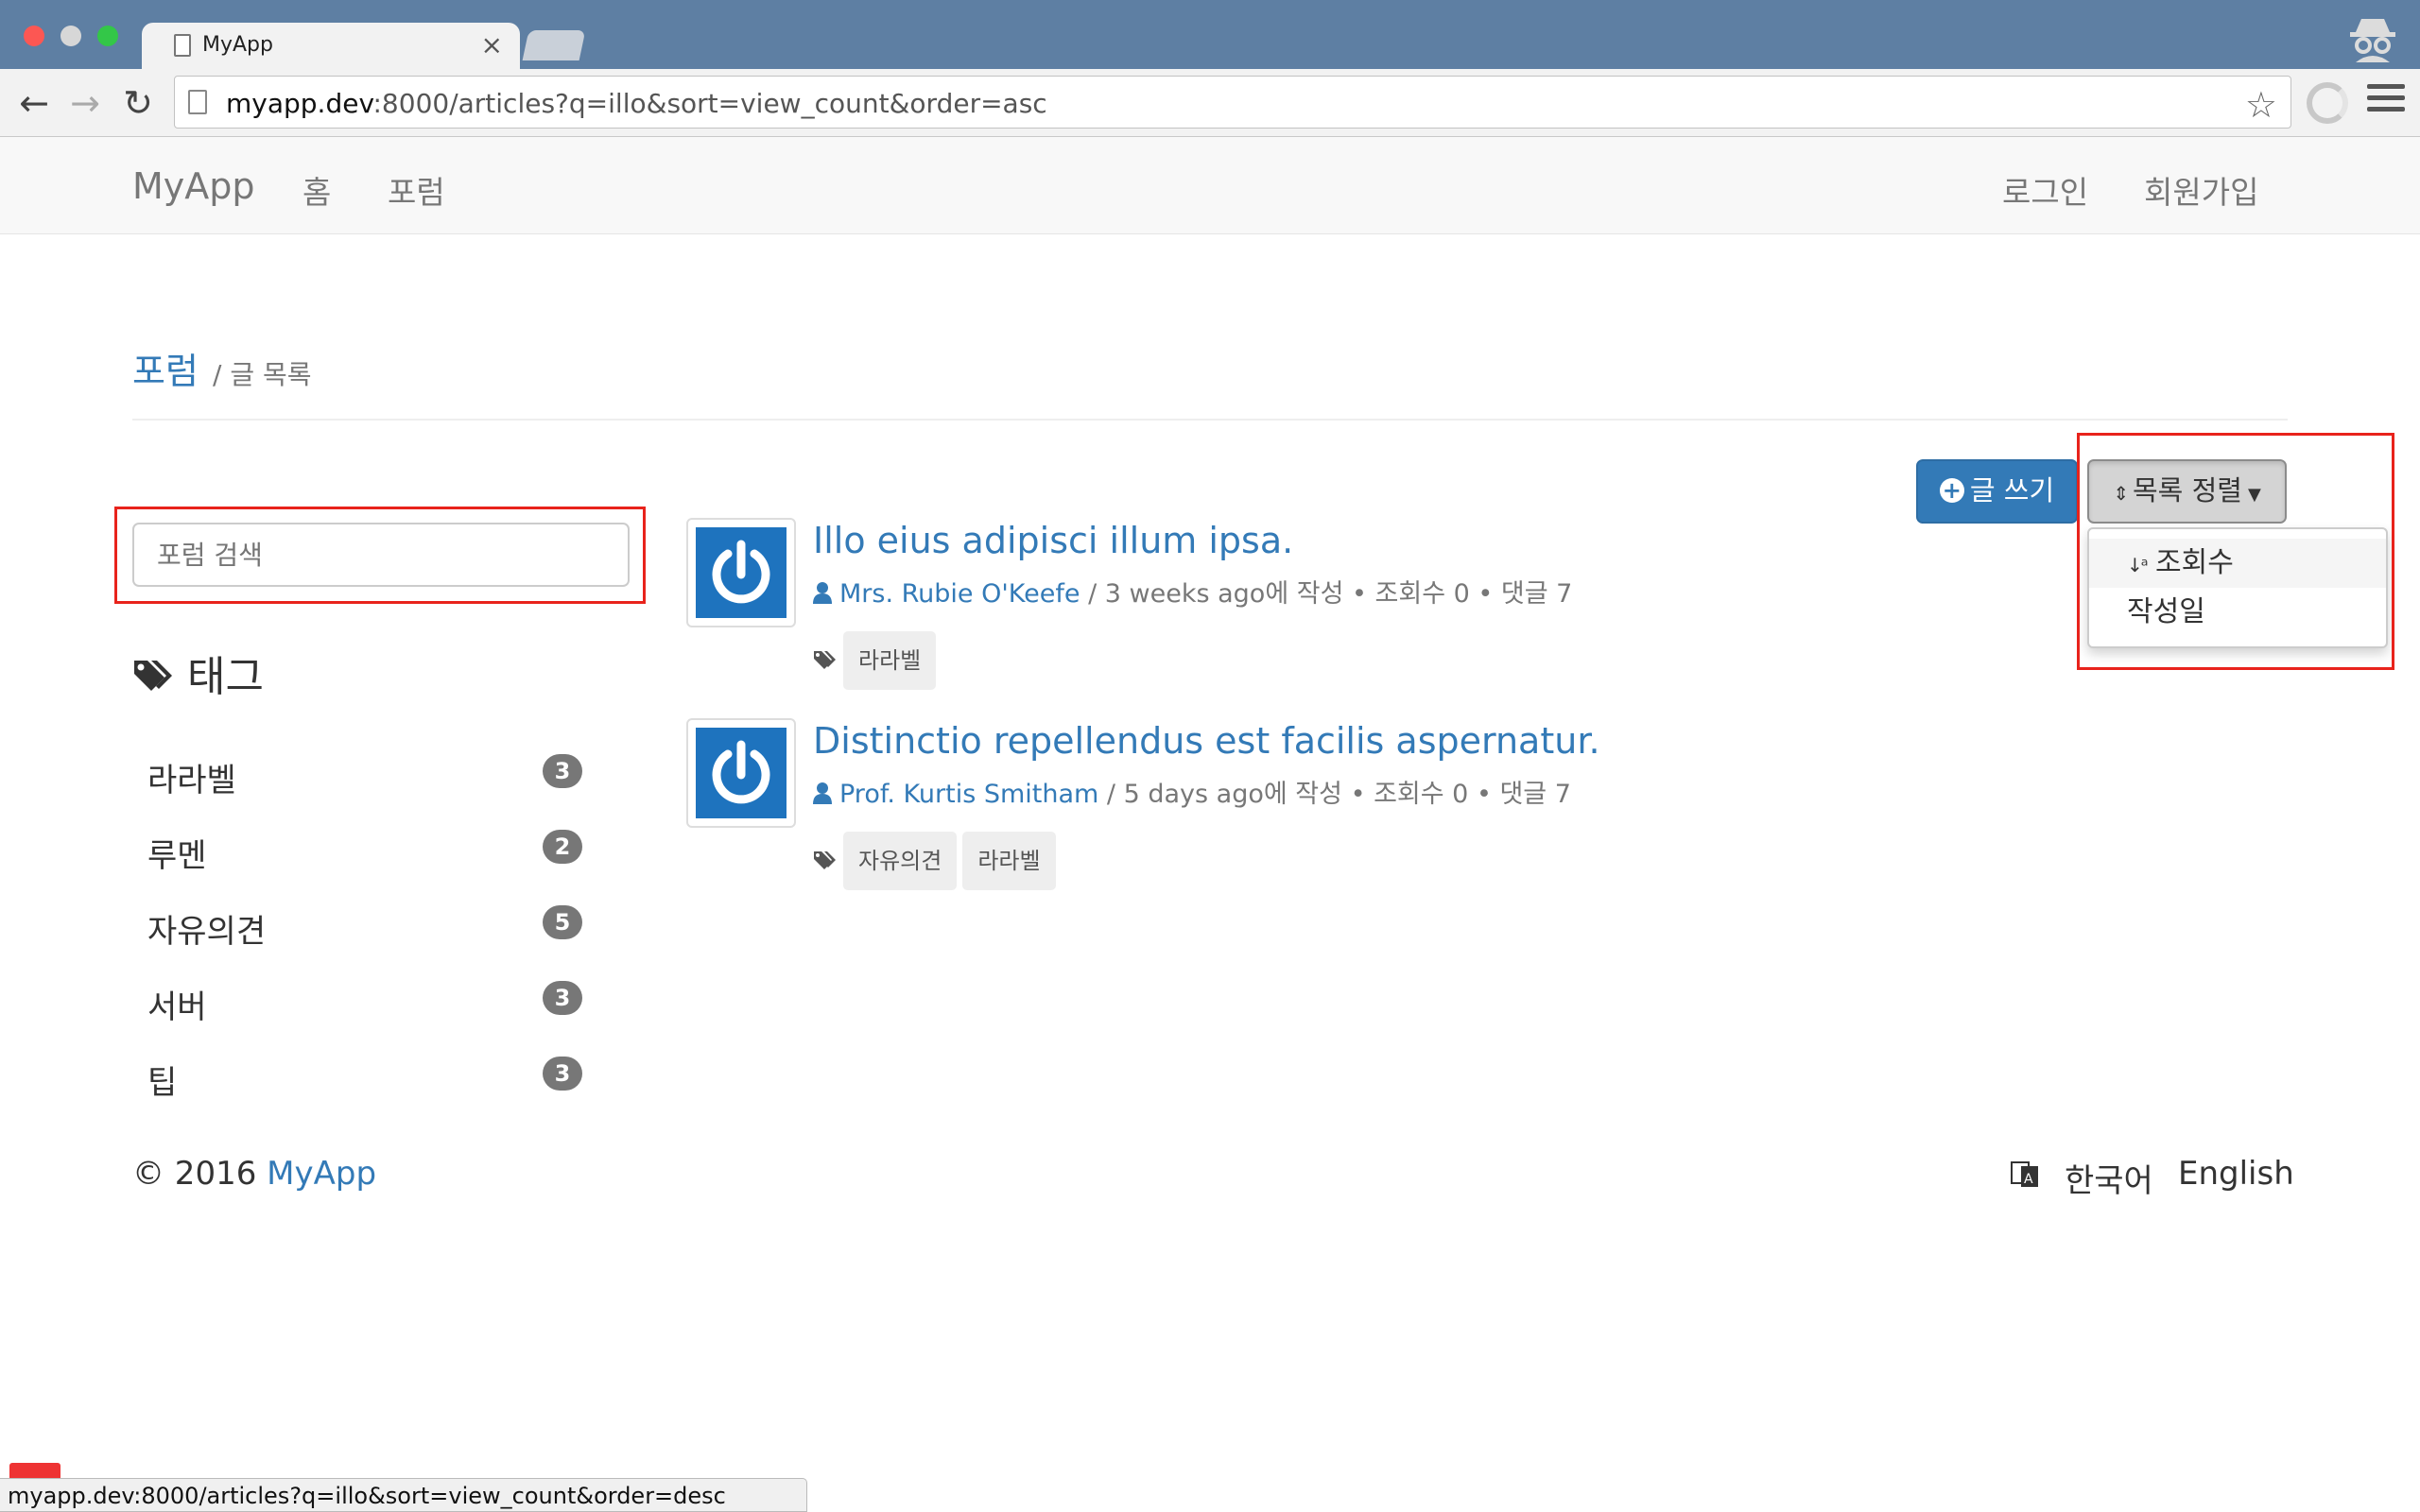  What do you see at coordinates (34, 36) in the screenshot?
I see `close-window-button` at bounding box center [34, 36].